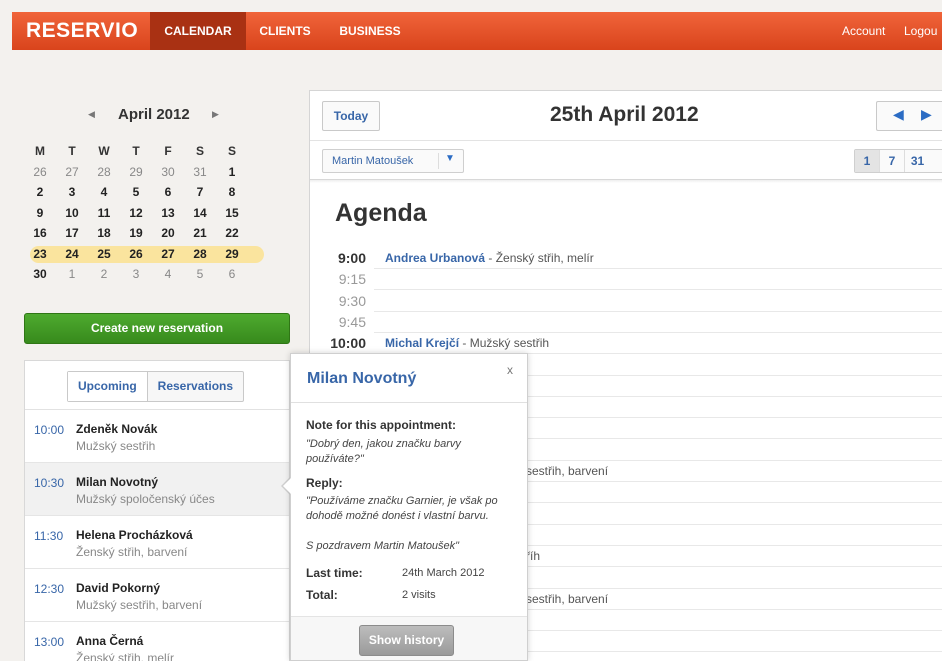 Image resolution: width=942 pixels, height=661 pixels. I want to click on appointment-service: Mužský sestřih, so click(116, 446).